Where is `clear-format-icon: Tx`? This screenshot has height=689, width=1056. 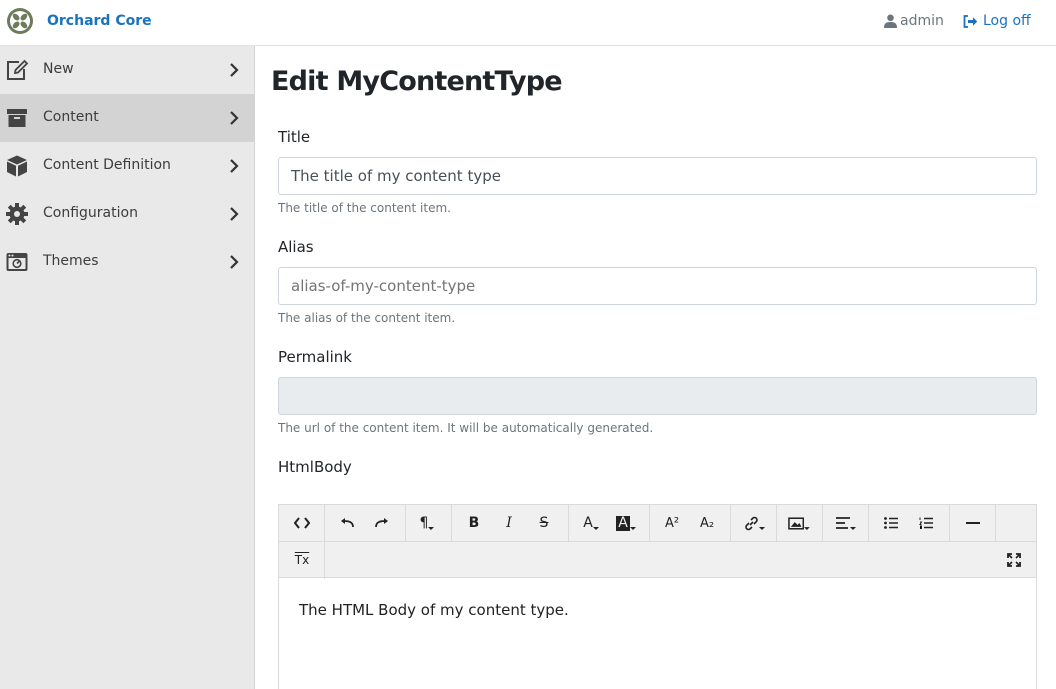
clear-format-icon: Tx is located at coordinates (302, 560).